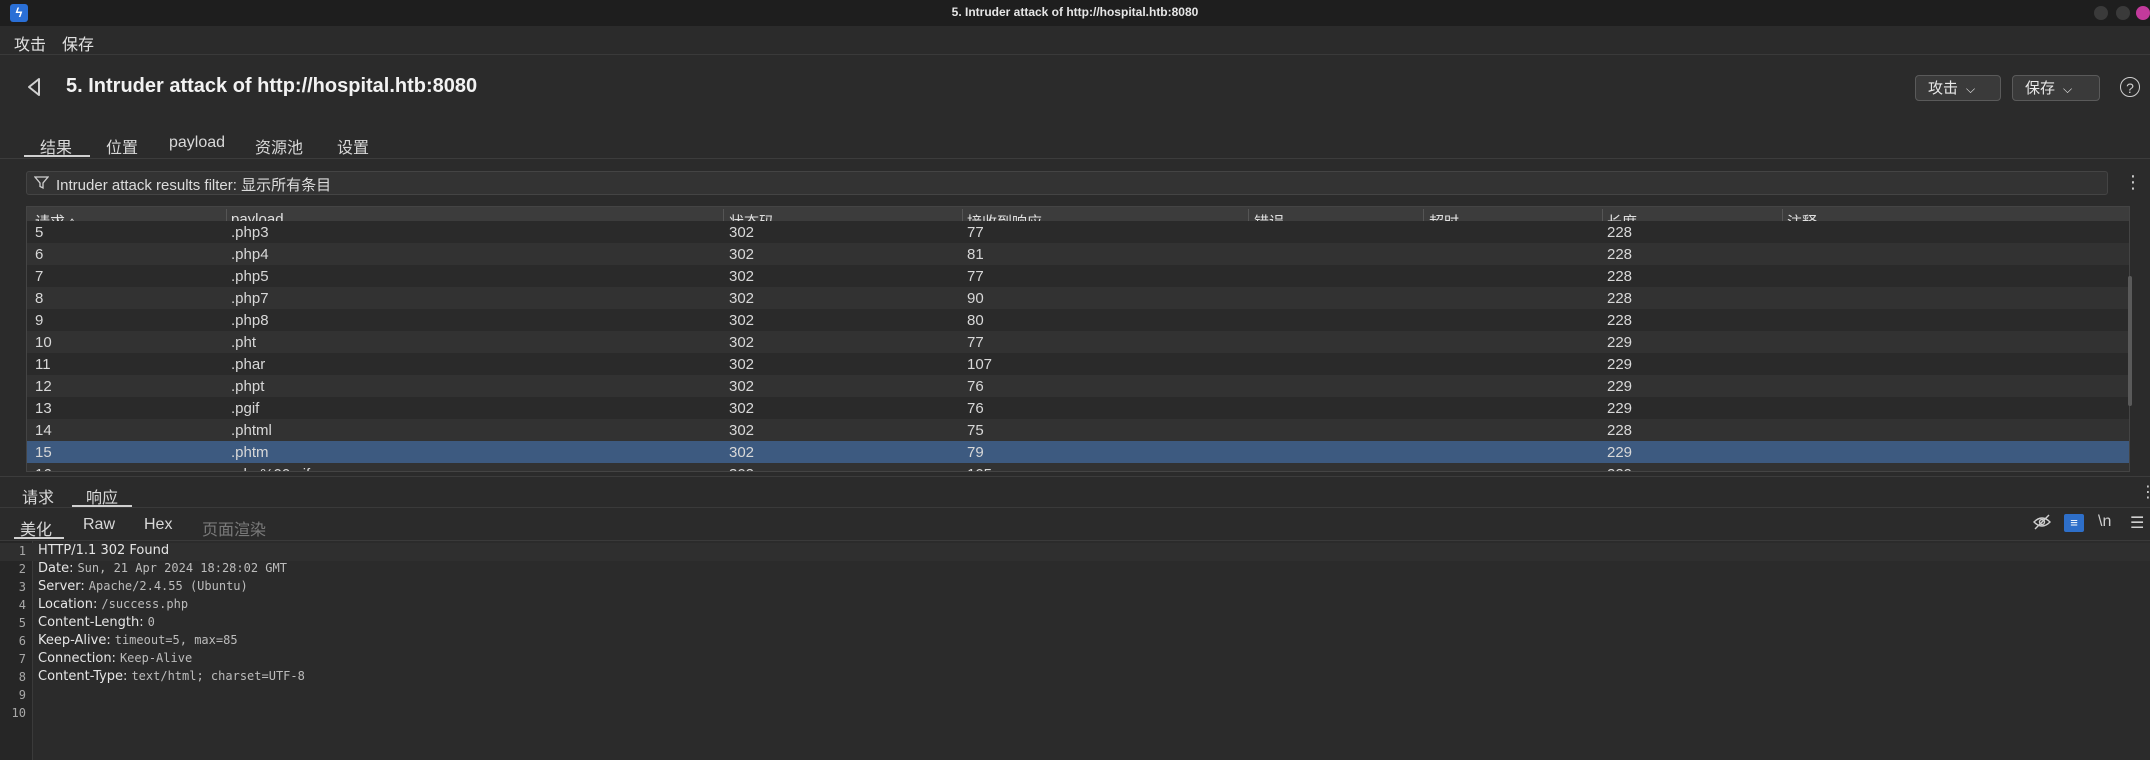 This screenshot has width=2150, height=760. Describe the element at coordinates (975, 254) in the screenshot. I see `cell-received: 81` at that location.